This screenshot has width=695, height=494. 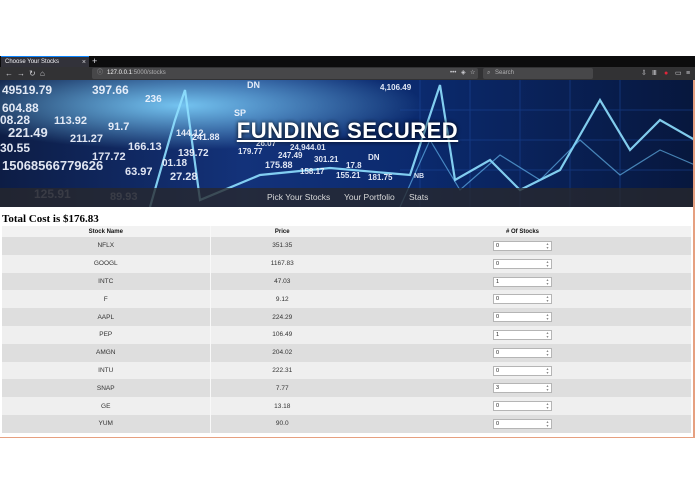 I want to click on reload-icon: ↻, so click(x=32, y=73).